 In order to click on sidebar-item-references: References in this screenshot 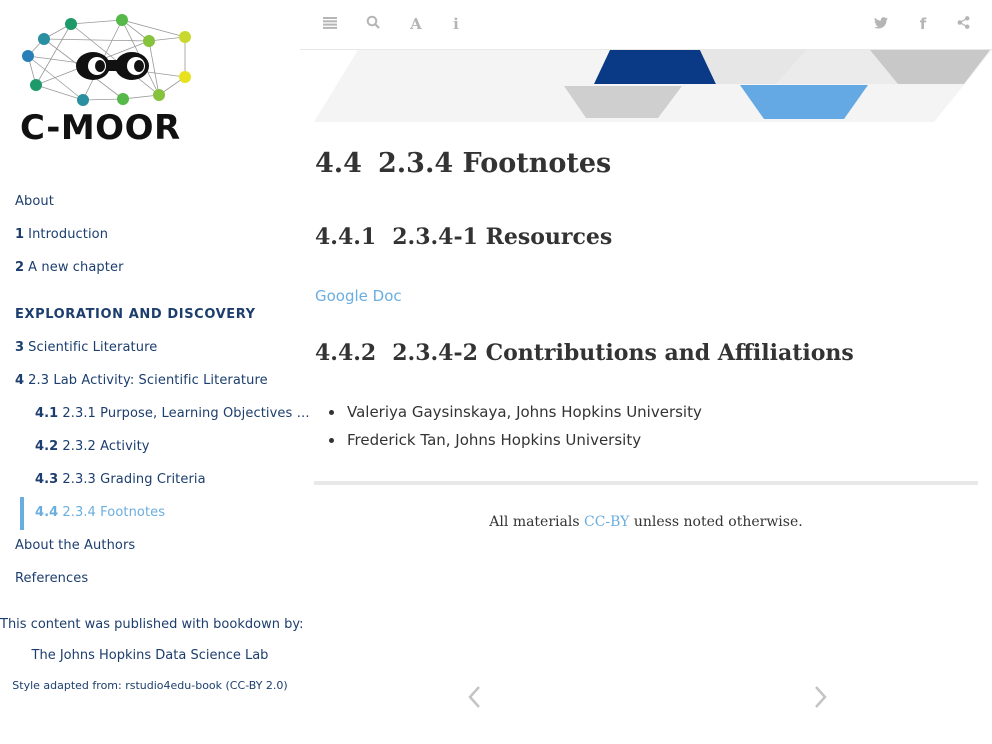, I will do `click(51, 578)`.